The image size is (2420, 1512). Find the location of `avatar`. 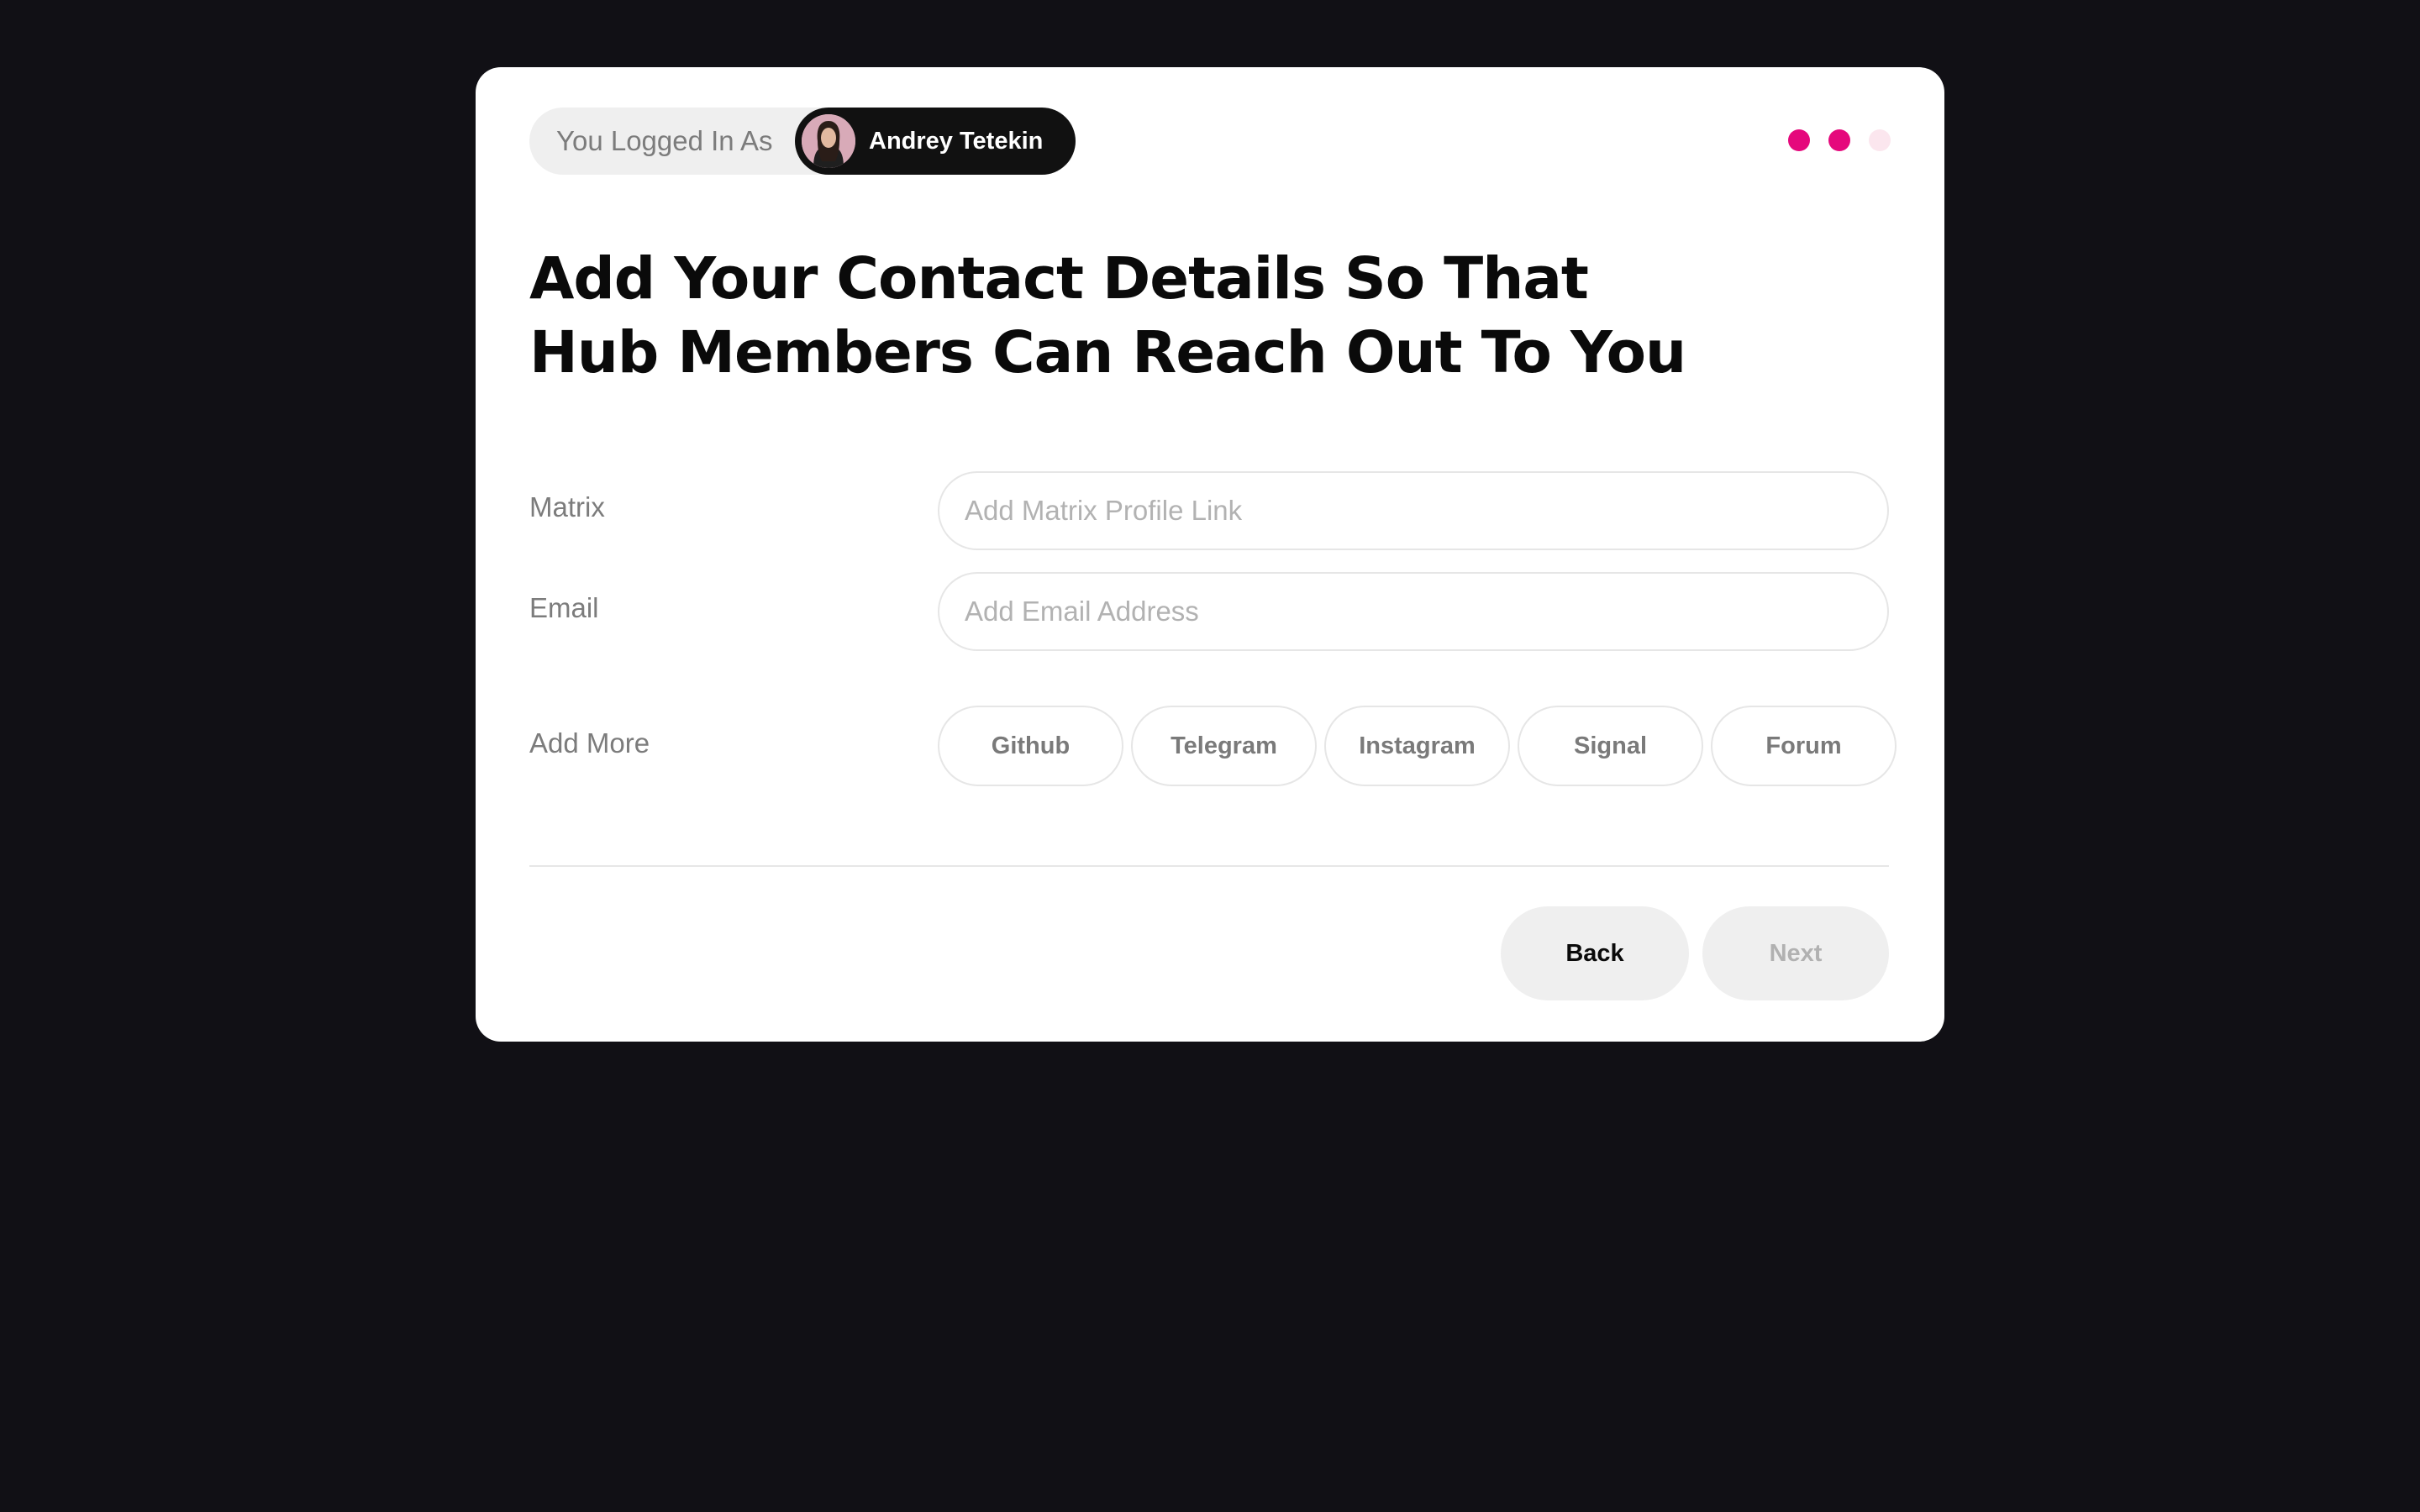

avatar is located at coordinates (828, 141).